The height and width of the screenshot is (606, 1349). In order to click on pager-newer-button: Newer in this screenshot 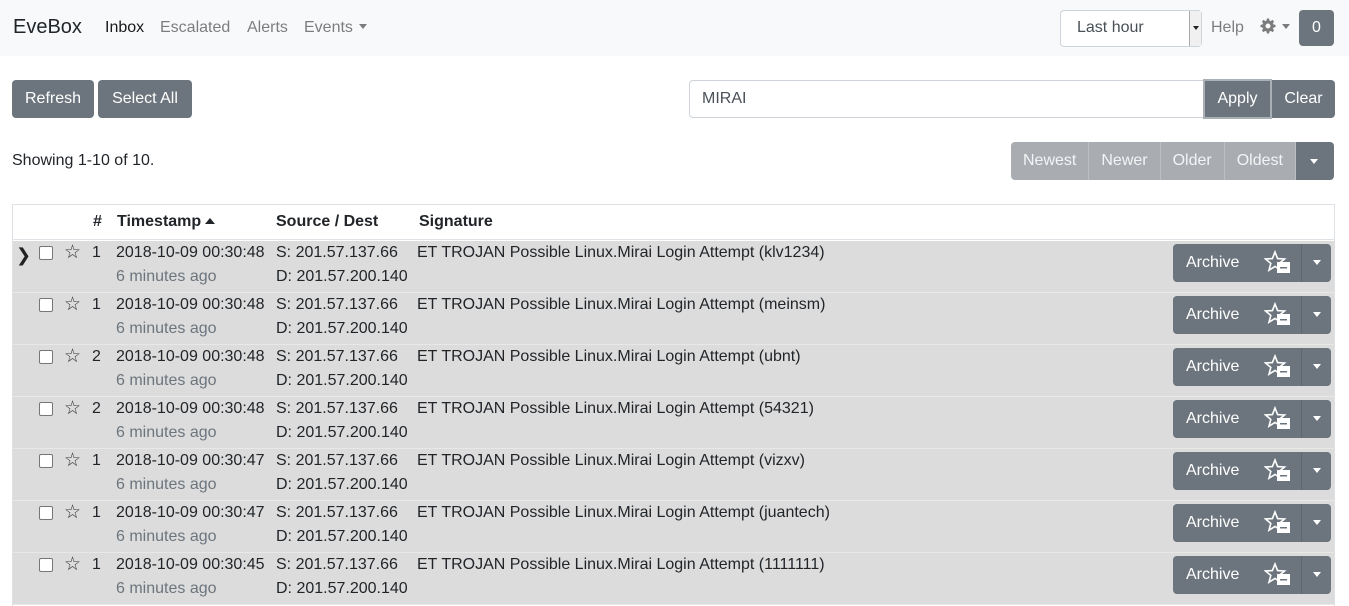, I will do `click(1125, 161)`.